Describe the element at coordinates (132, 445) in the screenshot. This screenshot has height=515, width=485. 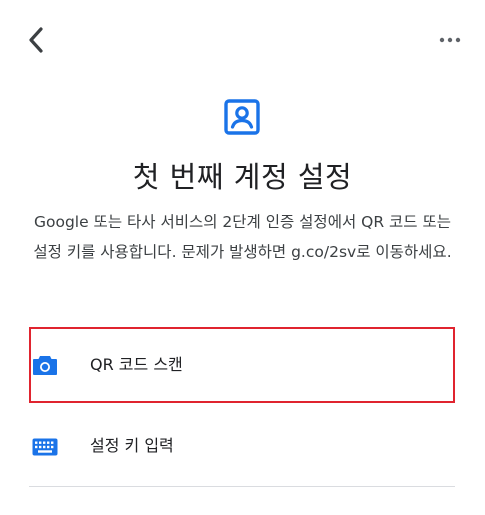
I see `enter-setup-key-label: 설정 키 입력` at that location.